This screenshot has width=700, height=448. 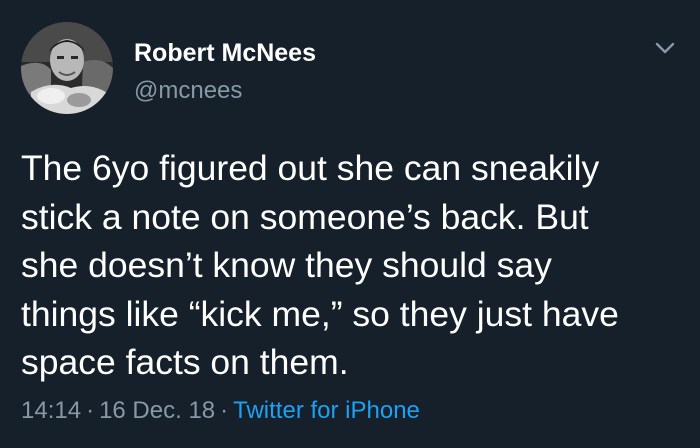 What do you see at coordinates (310, 168) in the screenshot?
I see `tweet-text-line: The 6yo figured out she can sneakily` at bounding box center [310, 168].